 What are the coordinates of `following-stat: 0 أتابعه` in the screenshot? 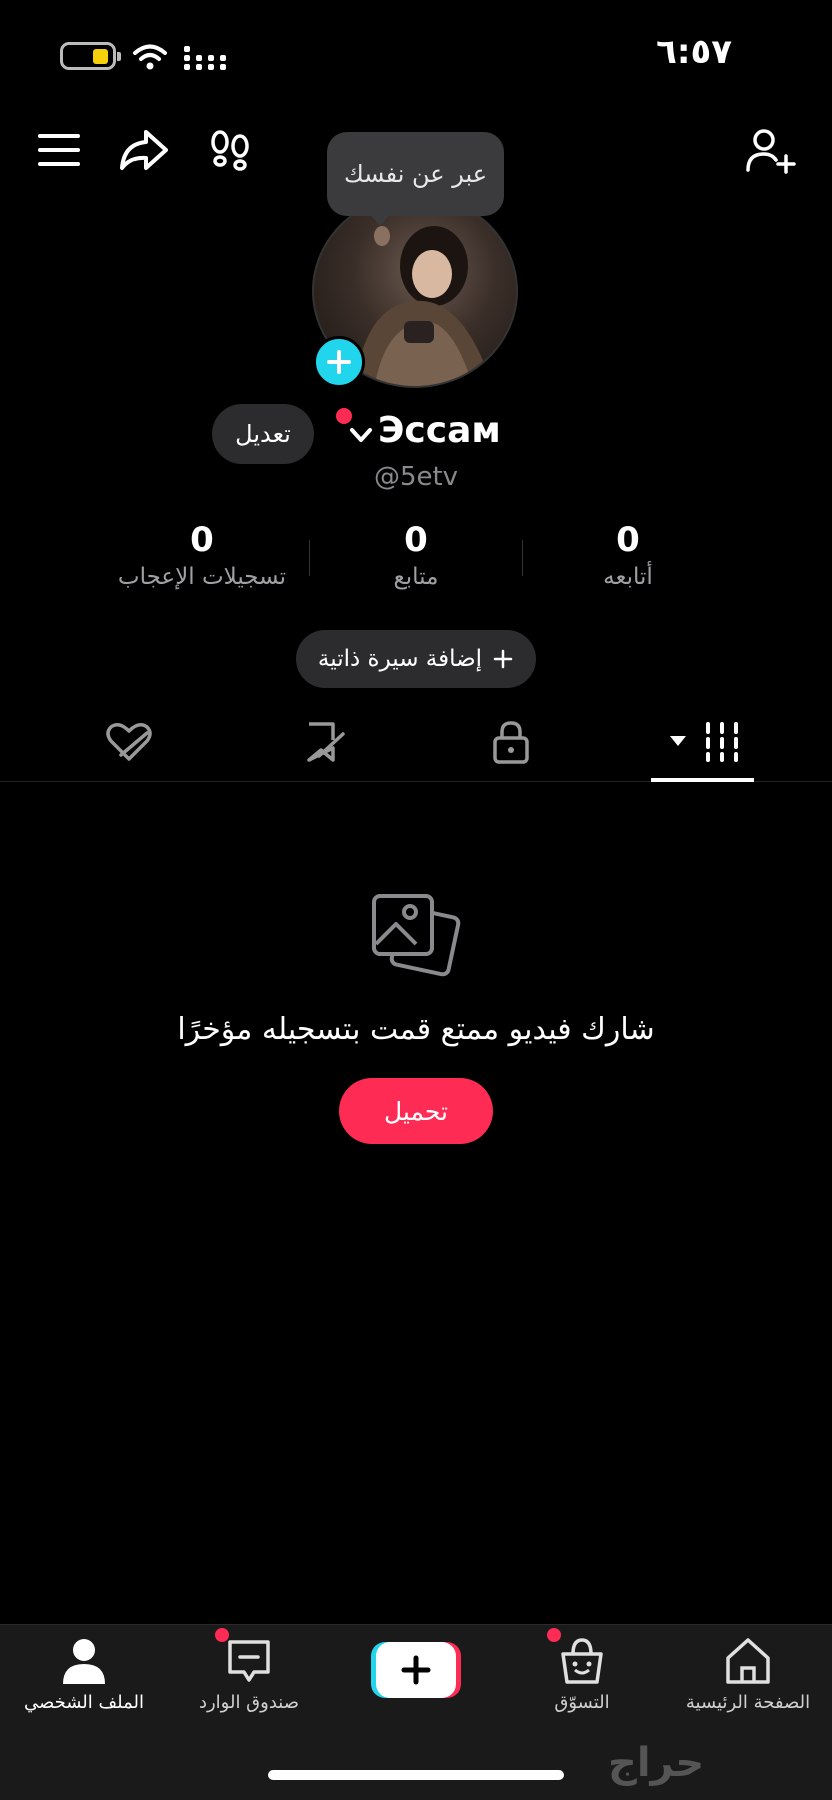 It's located at (628, 555).